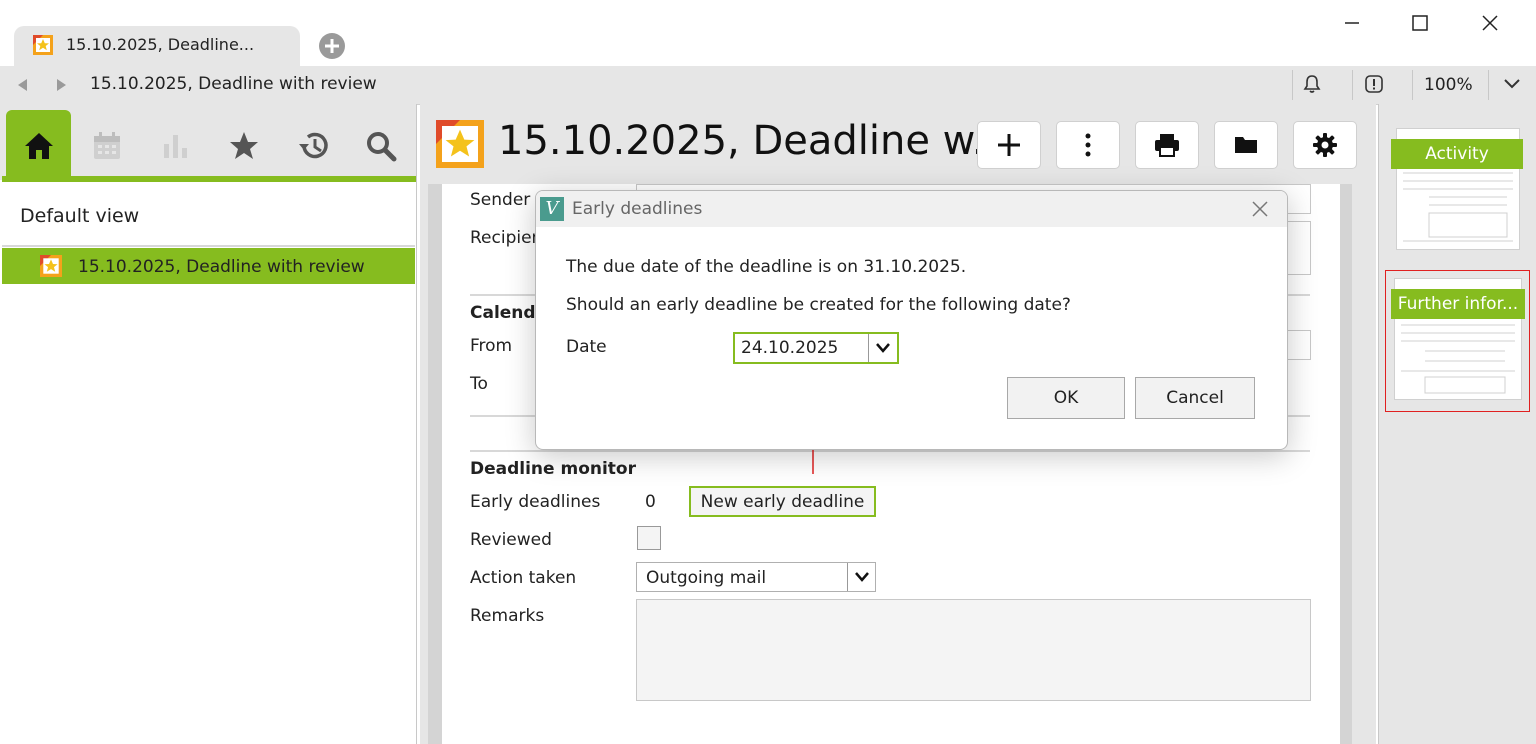  I want to click on gear-icon, so click(1325, 145).